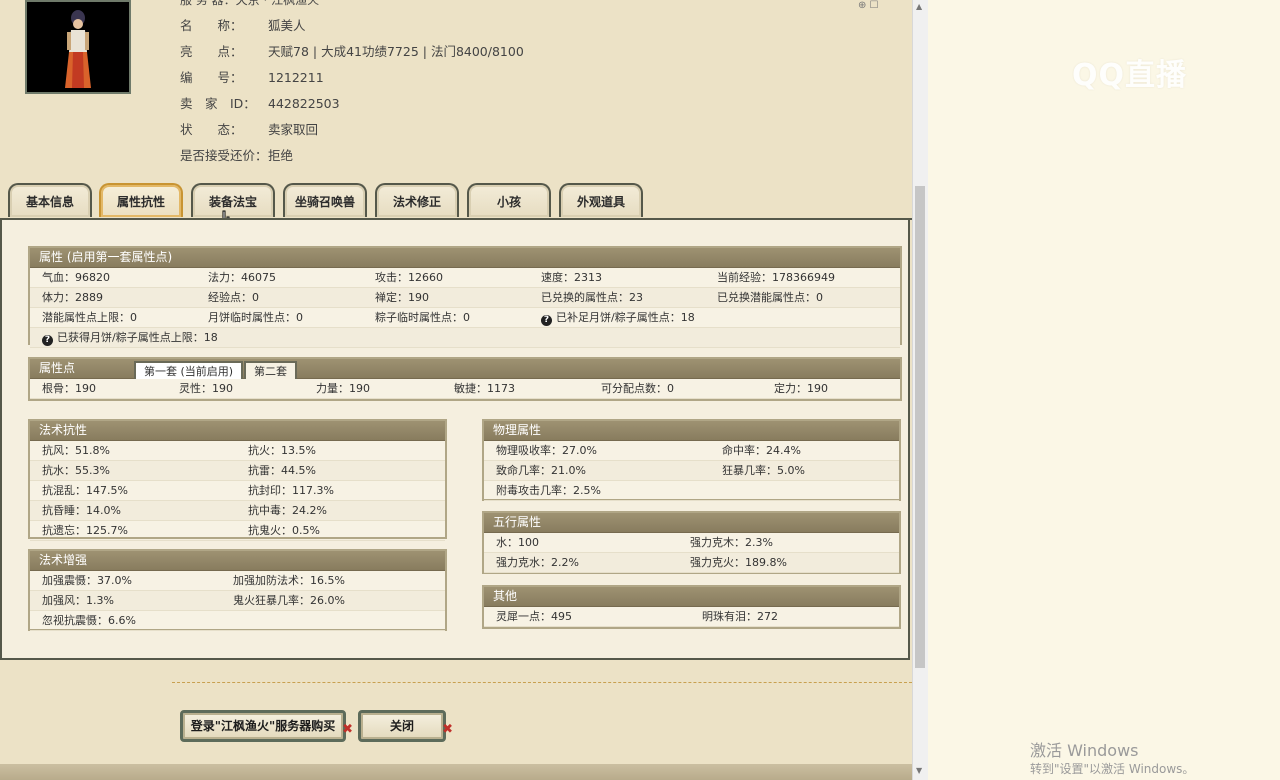 The image size is (1280, 780). What do you see at coordinates (237, 531) in the screenshot?
I see `table-row: 抗遗忘：125.7% 抗鬼火：0.5%` at bounding box center [237, 531].